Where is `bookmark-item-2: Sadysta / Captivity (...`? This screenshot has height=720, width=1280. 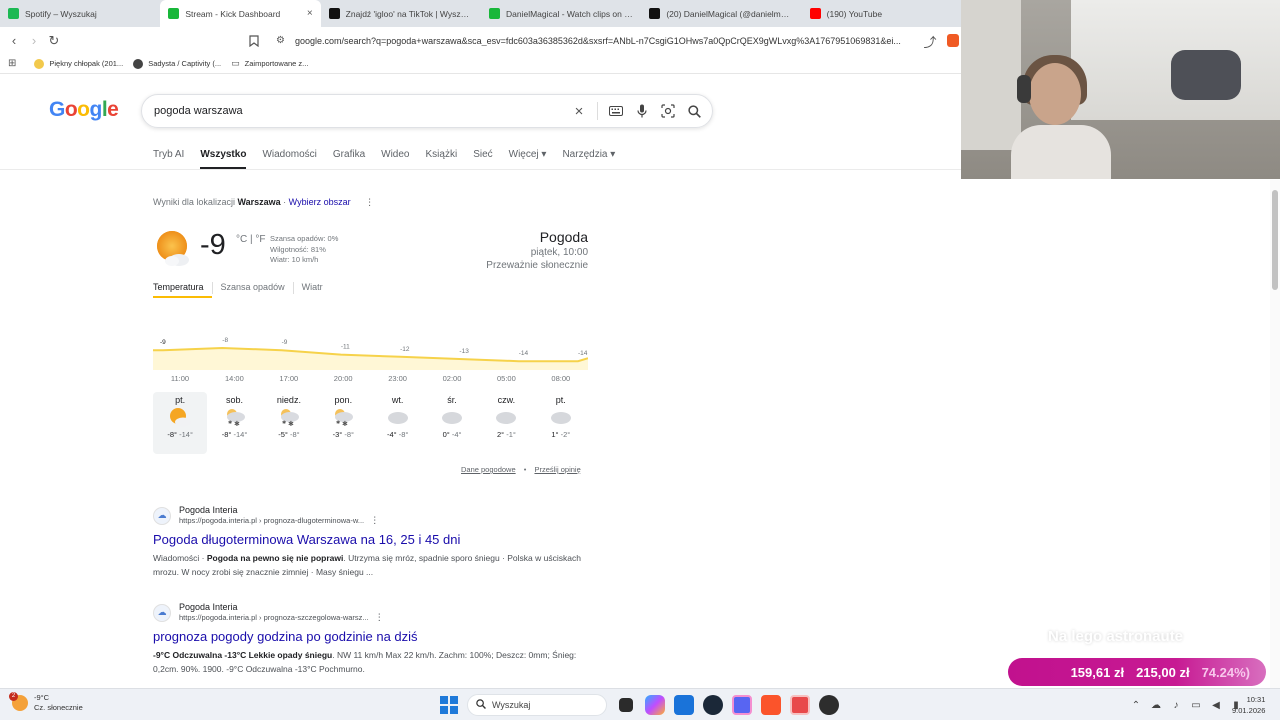 bookmark-item-2: Sadysta / Captivity (... is located at coordinates (177, 63).